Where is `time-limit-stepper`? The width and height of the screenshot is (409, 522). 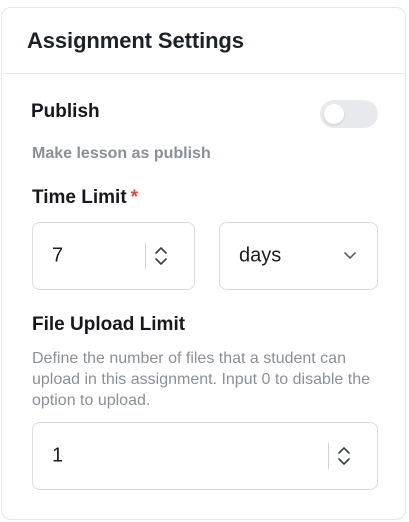 time-limit-stepper is located at coordinates (160, 256).